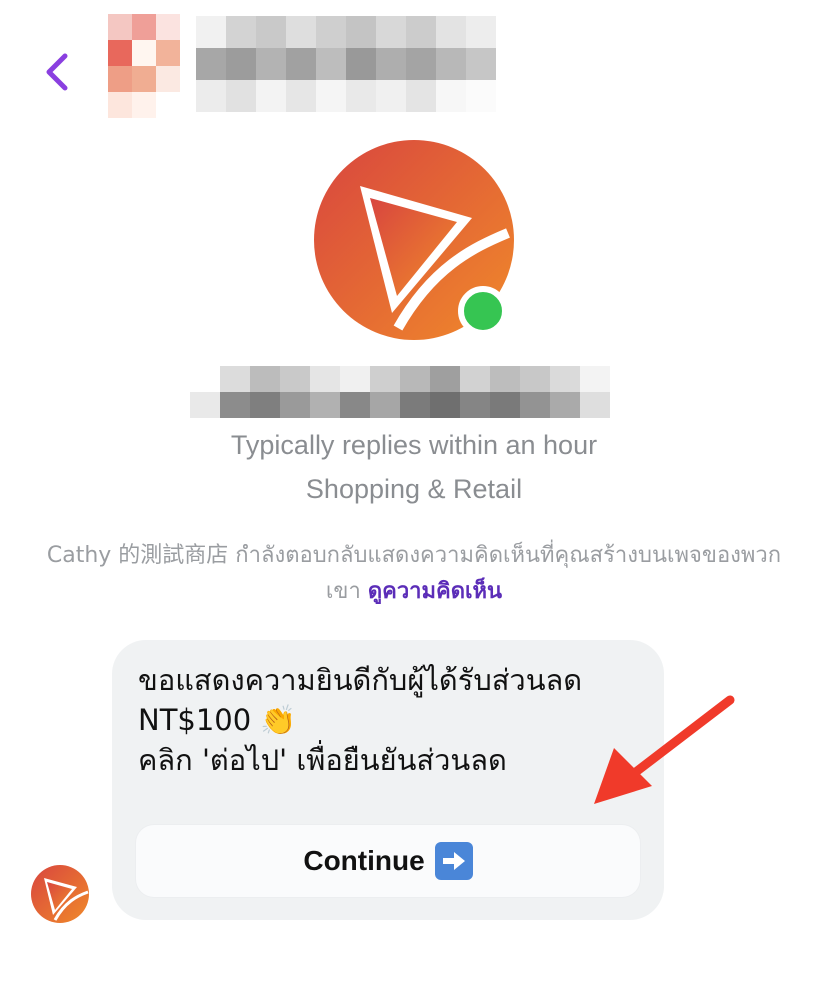 This screenshot has width=828, height=984. What do you see at coordinates (414, 445) in the screenshot?
I see `reply-time-text: Typically replies within an hour` at bounding box center [414, 445].